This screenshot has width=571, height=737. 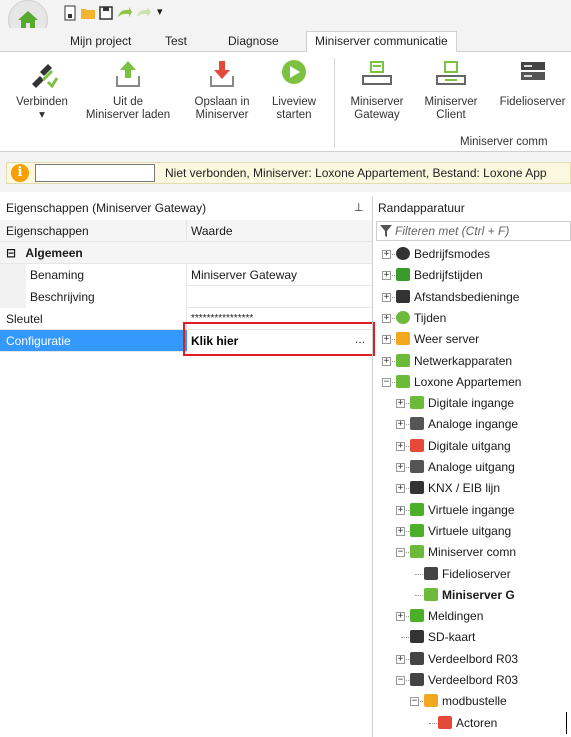 What do you see at coordinates (473, 467) in the screenshot?
I see `tree-item: + Analoge uitgang` at bounding box center [473, 467].